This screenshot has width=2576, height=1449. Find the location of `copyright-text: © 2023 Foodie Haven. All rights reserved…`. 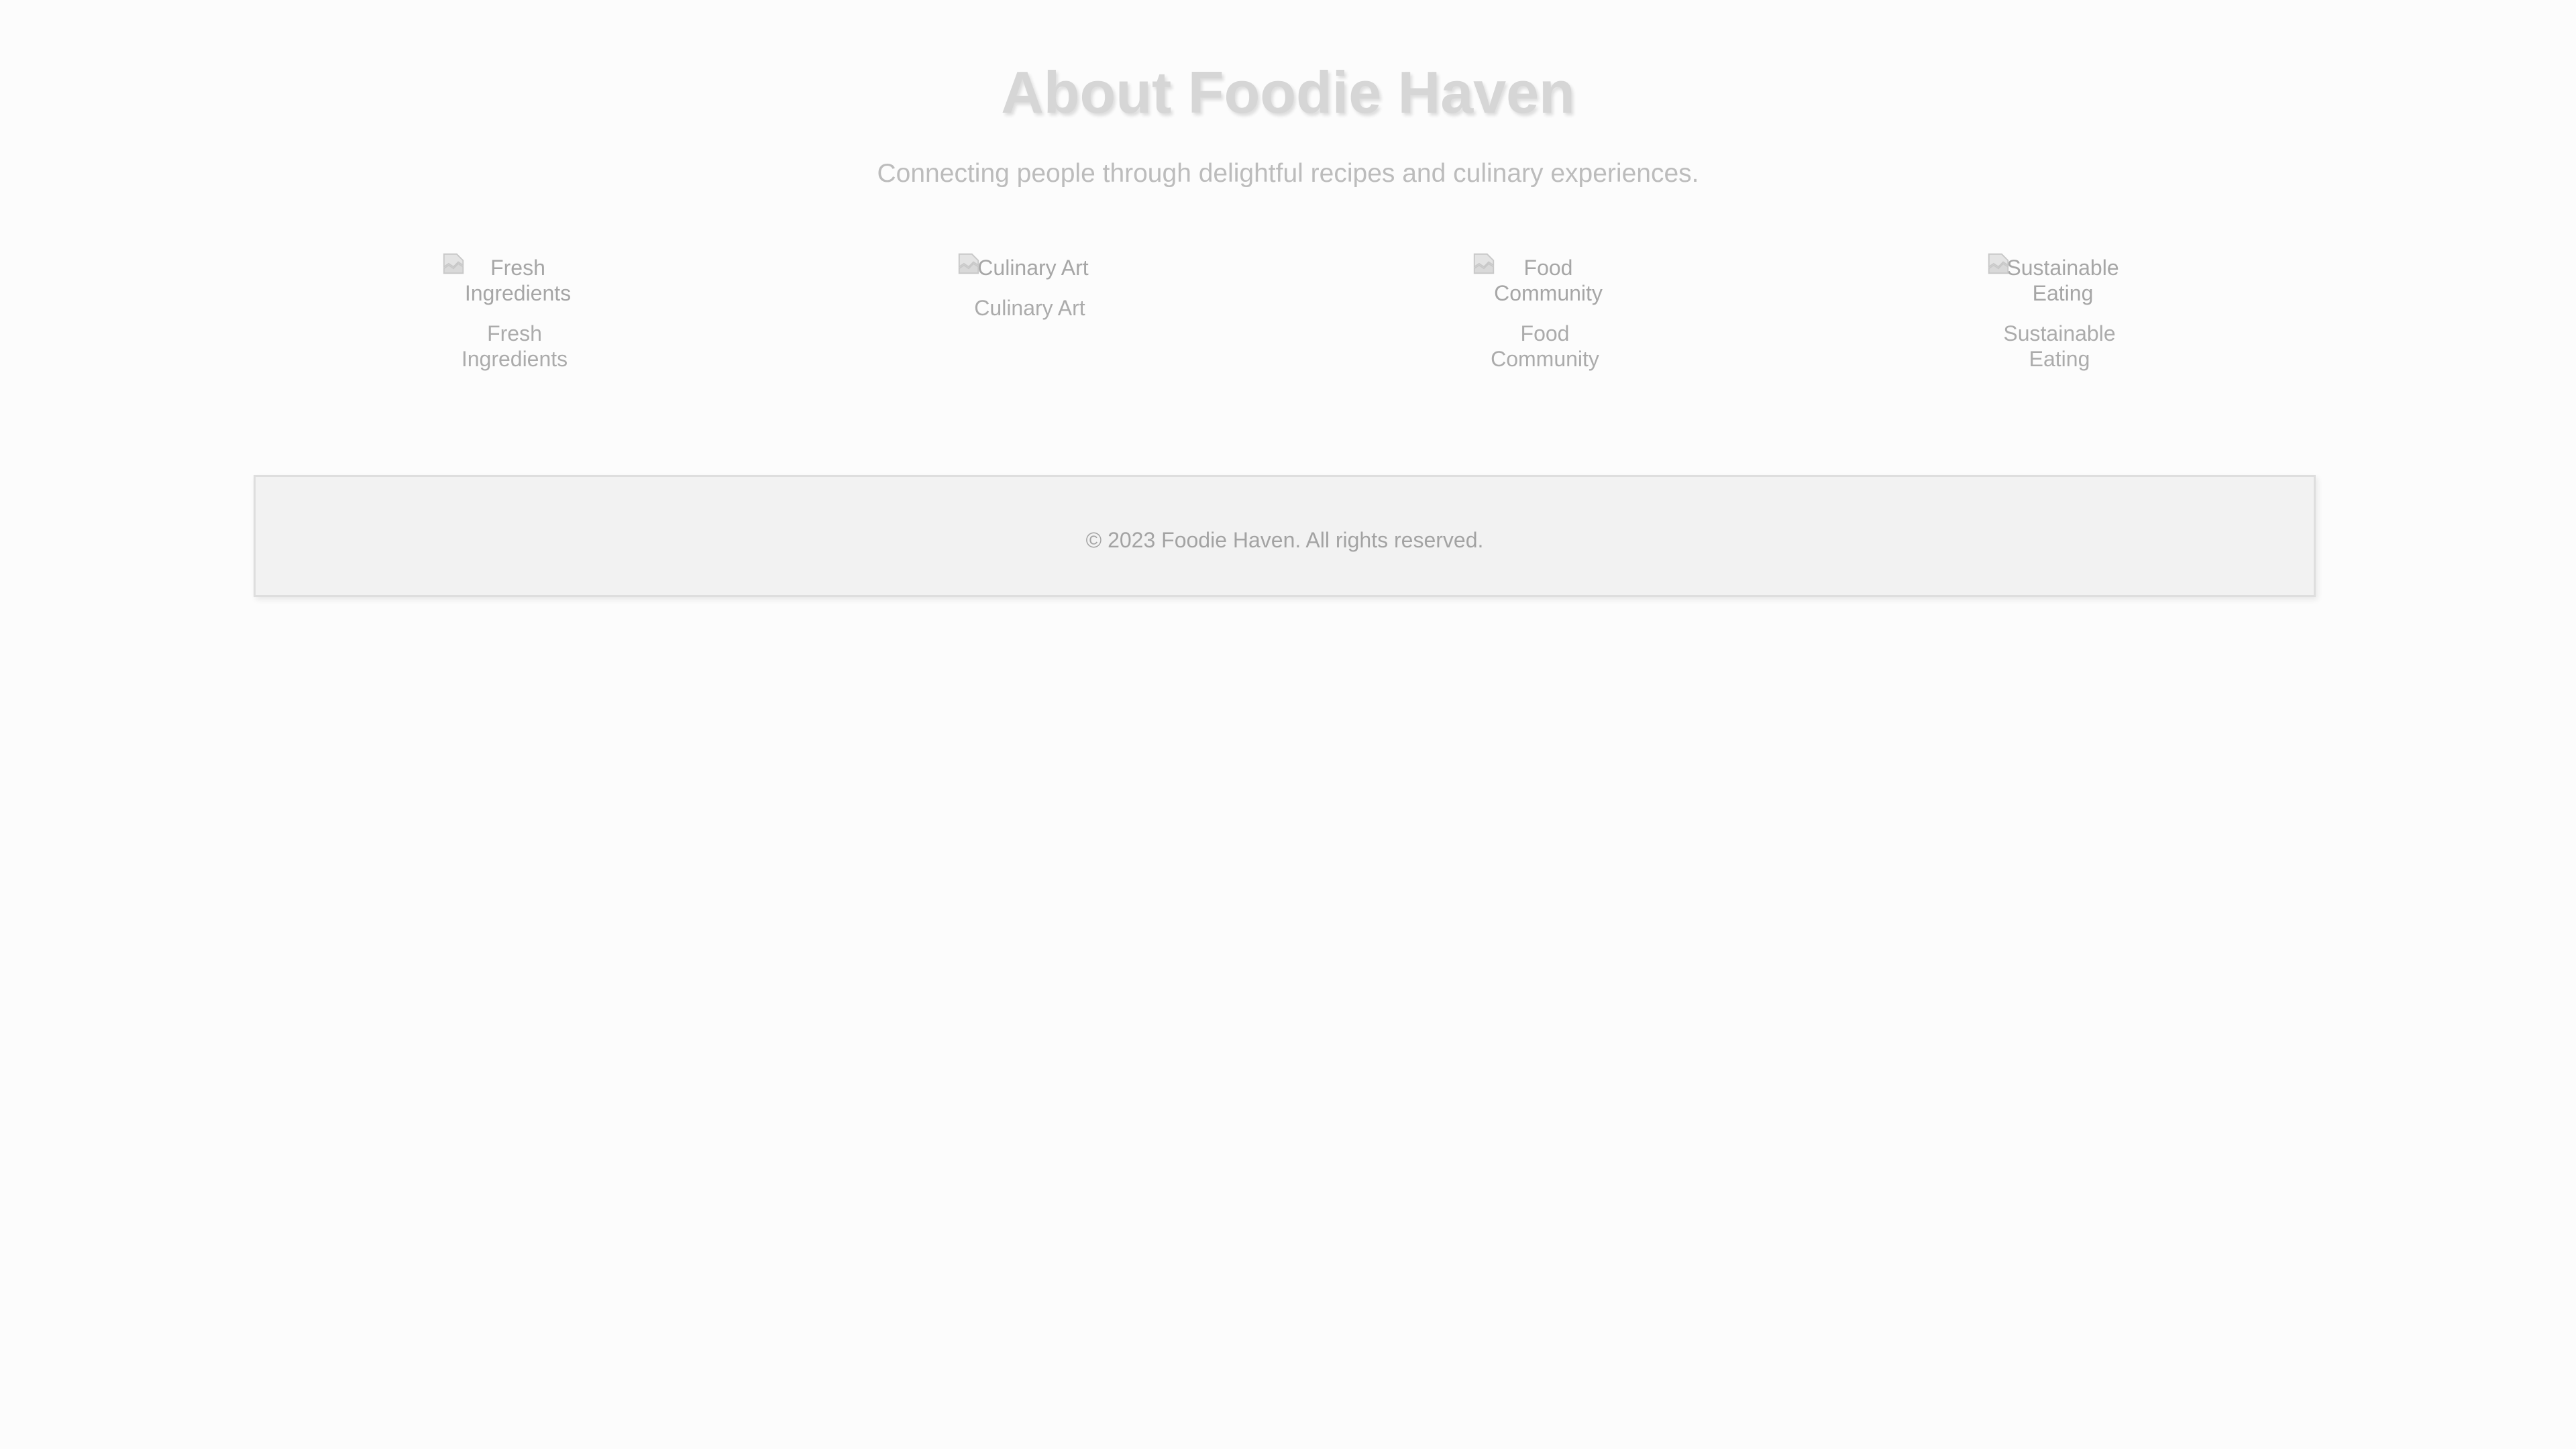

copyright-text: © 2023 Foodie Haven. All rights reserved… is located at coordinates (1284, 540).